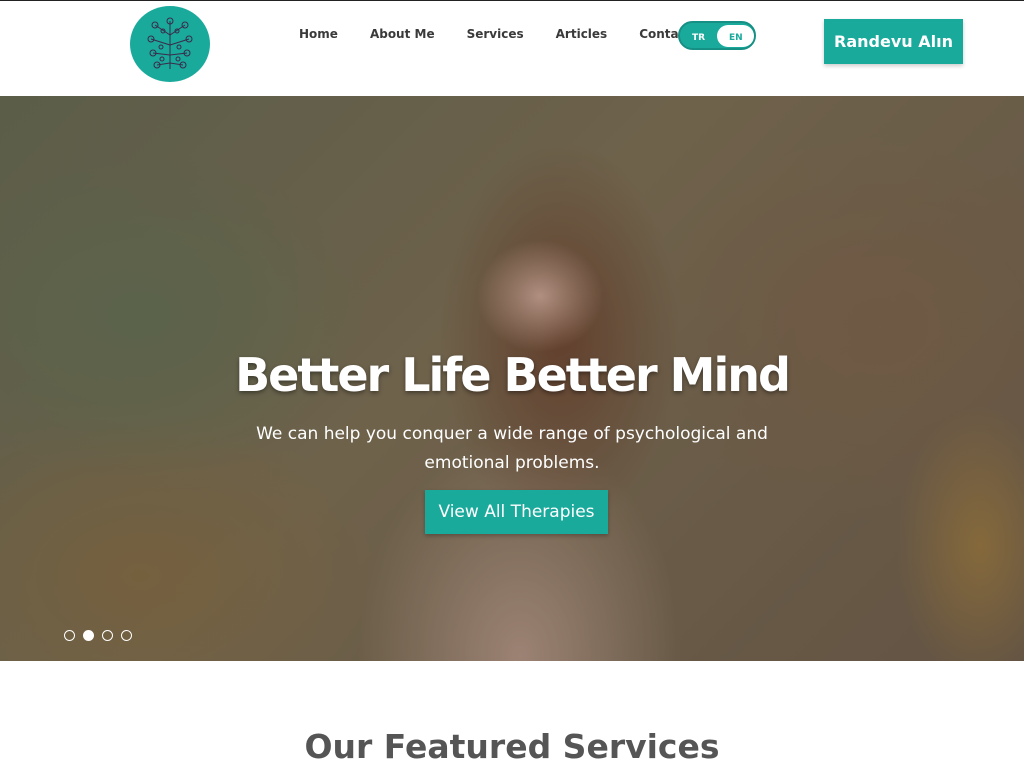 Image resolution: width=1024 pixels, height=768 pixels. Describe the element at coordinates (582, 34) in the screenshot. I see `nav-articles: Articles` at that location.